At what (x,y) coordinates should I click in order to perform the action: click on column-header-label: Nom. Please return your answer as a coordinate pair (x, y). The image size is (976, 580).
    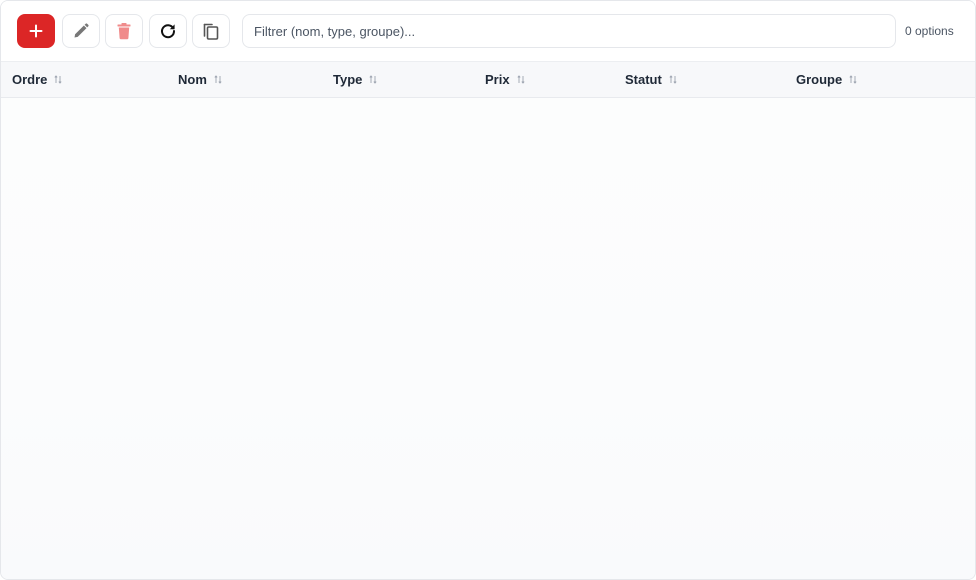
    Looking at the image, I should click on (192, 79).